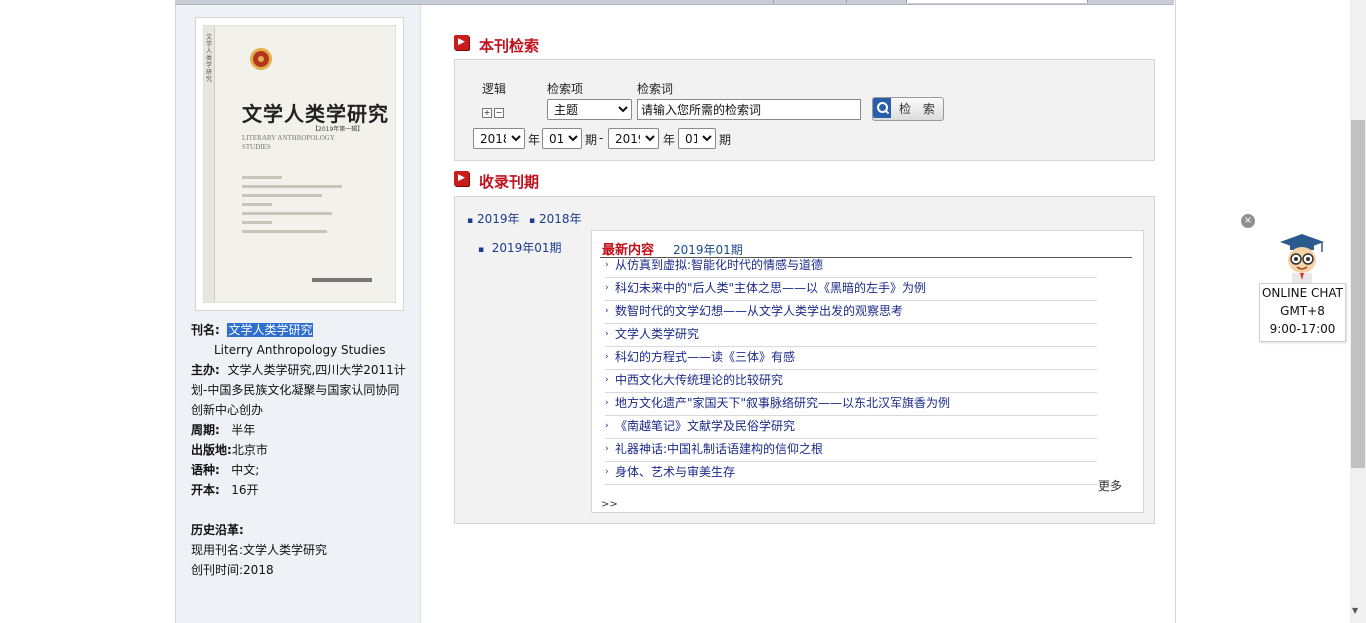  Describe the element at coordinates (997, 1) in the screenshot. I see `top-nav-search-field` at that location.